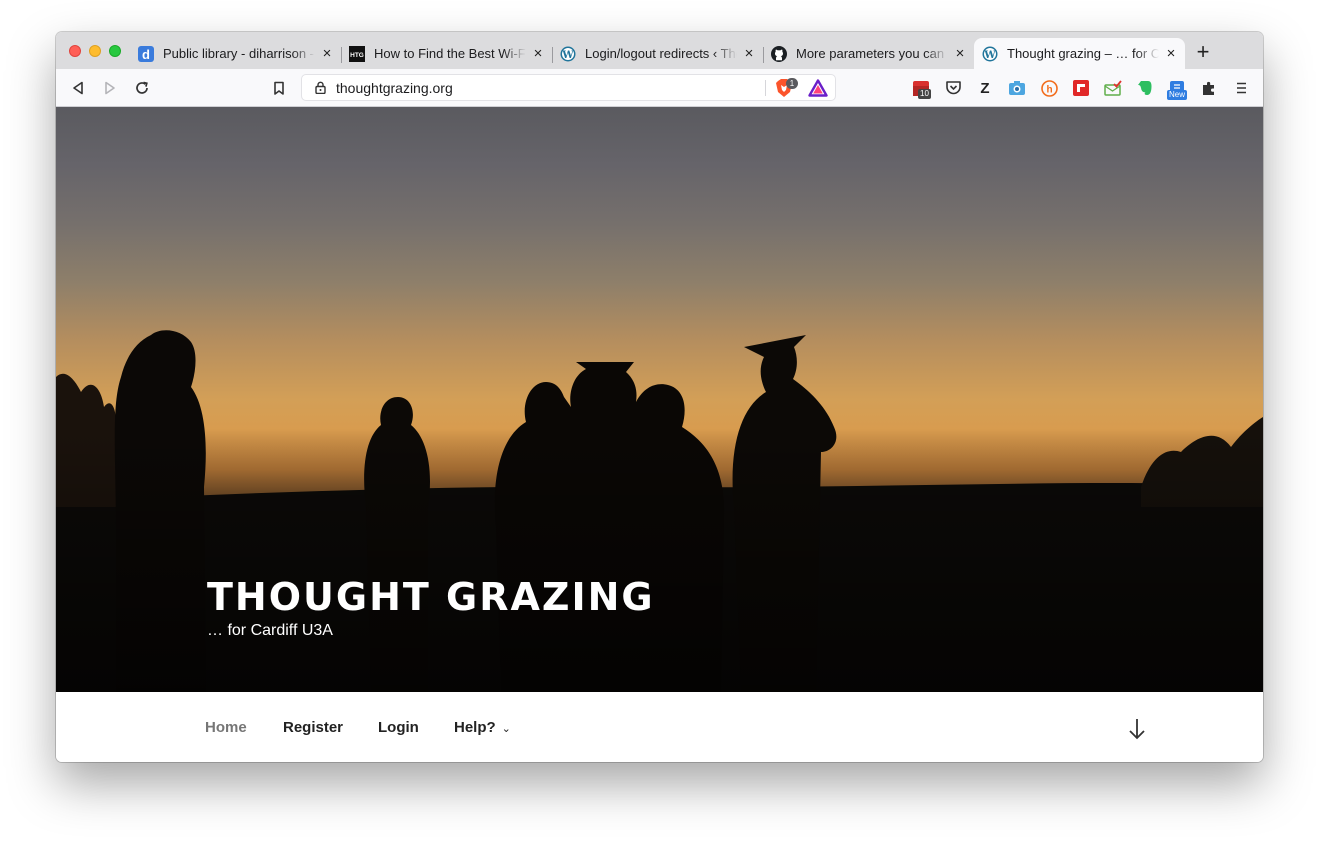  What do you see at coordinates (985, 88) in the screenshot?
I see `zotero-icon: Z` at bounding box center [985, 88].